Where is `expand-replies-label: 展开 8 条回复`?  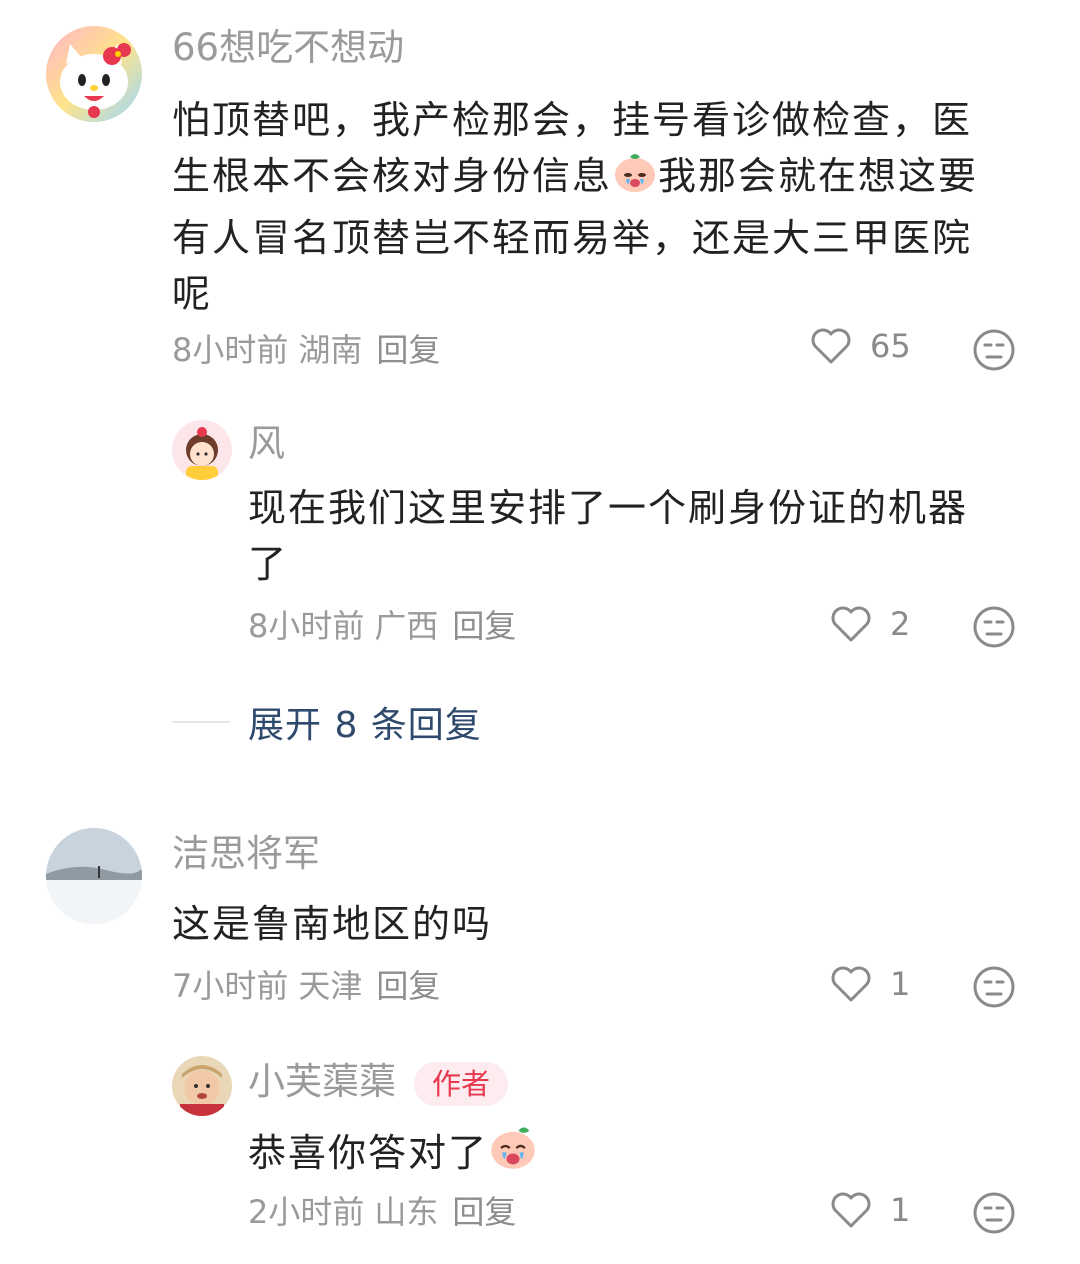 expand-replies-label: 展开 8 条回复 is located at coordinates (365, 725).